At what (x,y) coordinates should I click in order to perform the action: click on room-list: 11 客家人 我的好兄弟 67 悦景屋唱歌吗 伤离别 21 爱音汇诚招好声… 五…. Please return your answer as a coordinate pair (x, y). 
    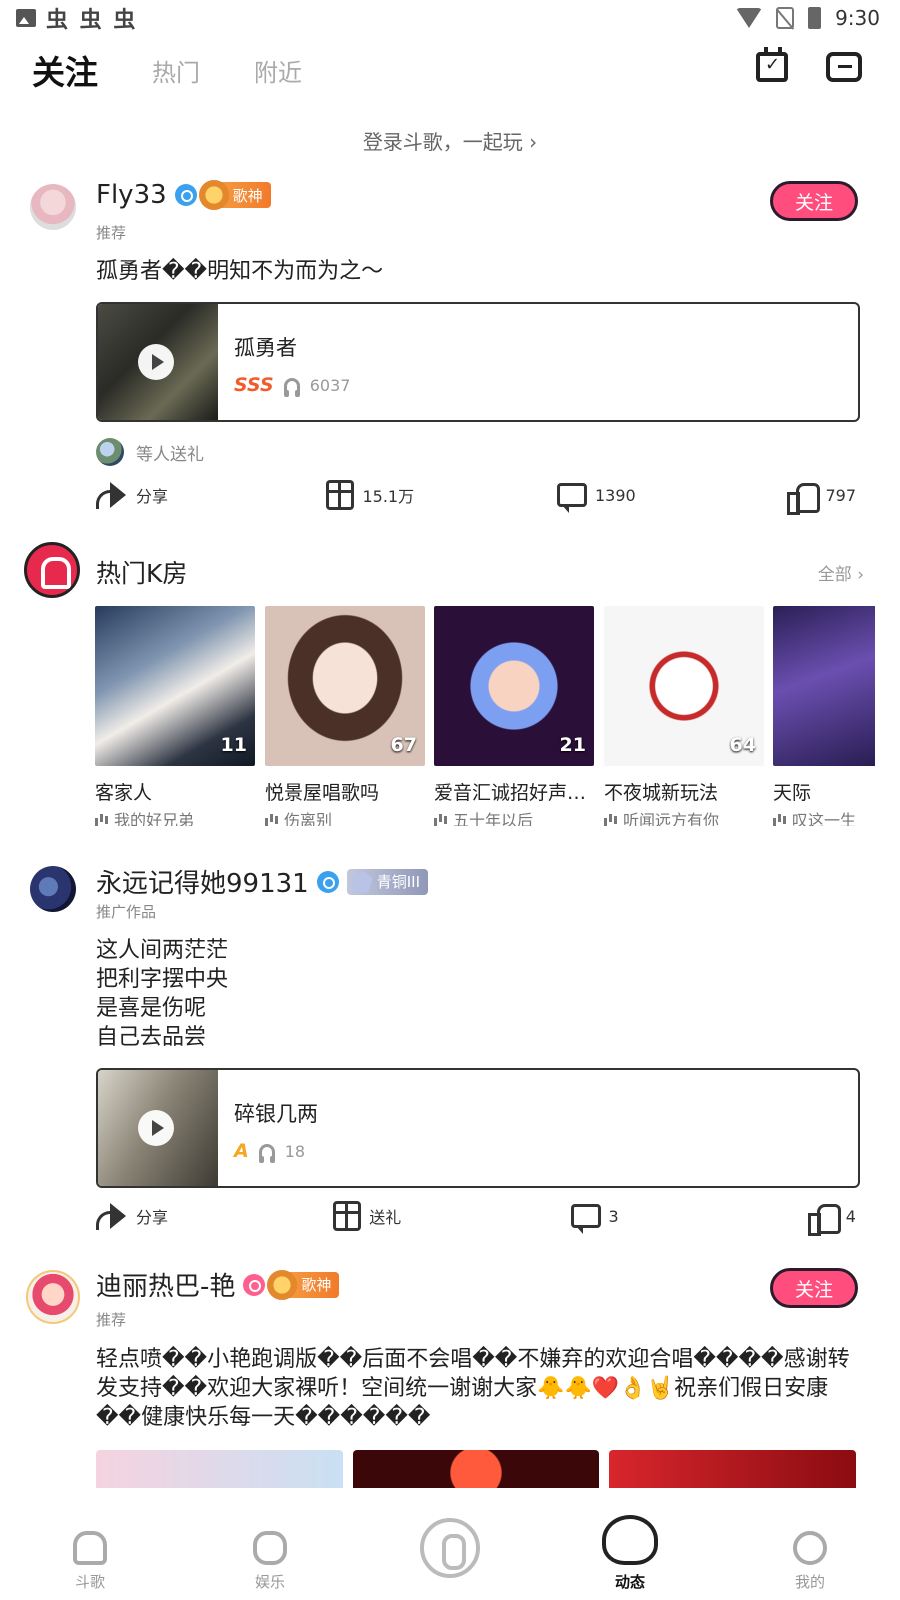
    Looking at the image, I should click on (485, 716).